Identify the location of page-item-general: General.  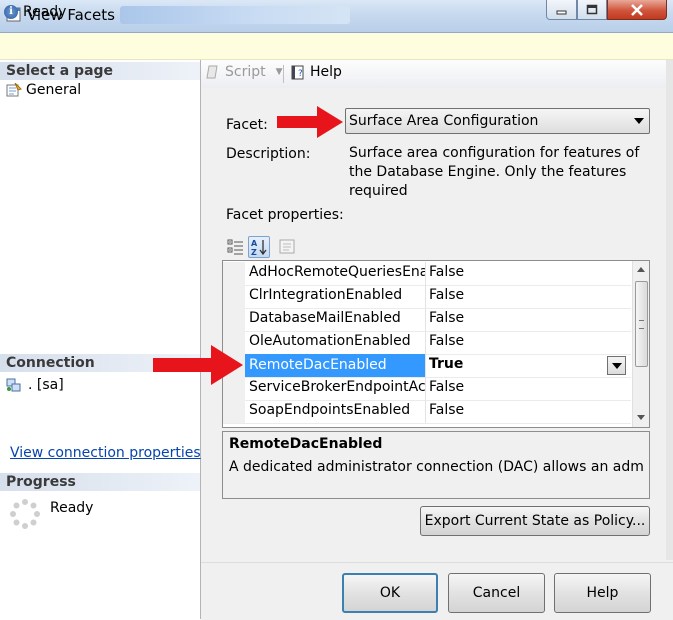
(43, 90).